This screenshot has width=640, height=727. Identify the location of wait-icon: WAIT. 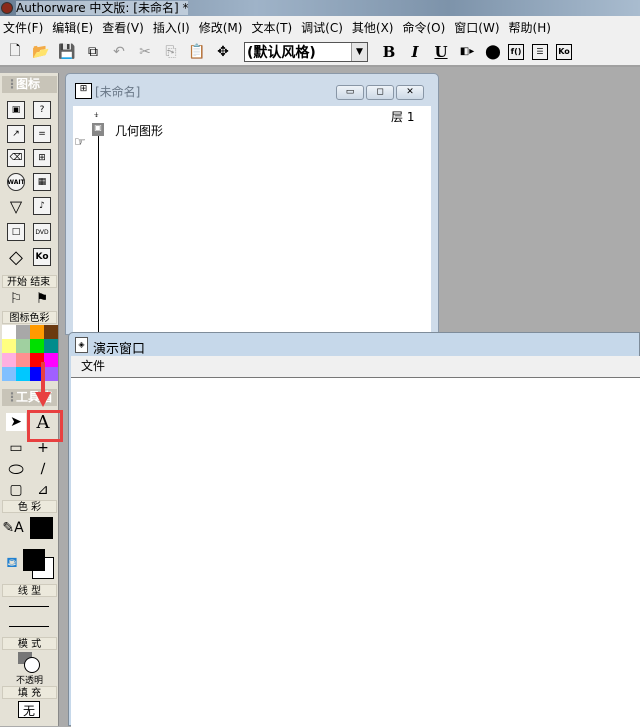
(16, 182).